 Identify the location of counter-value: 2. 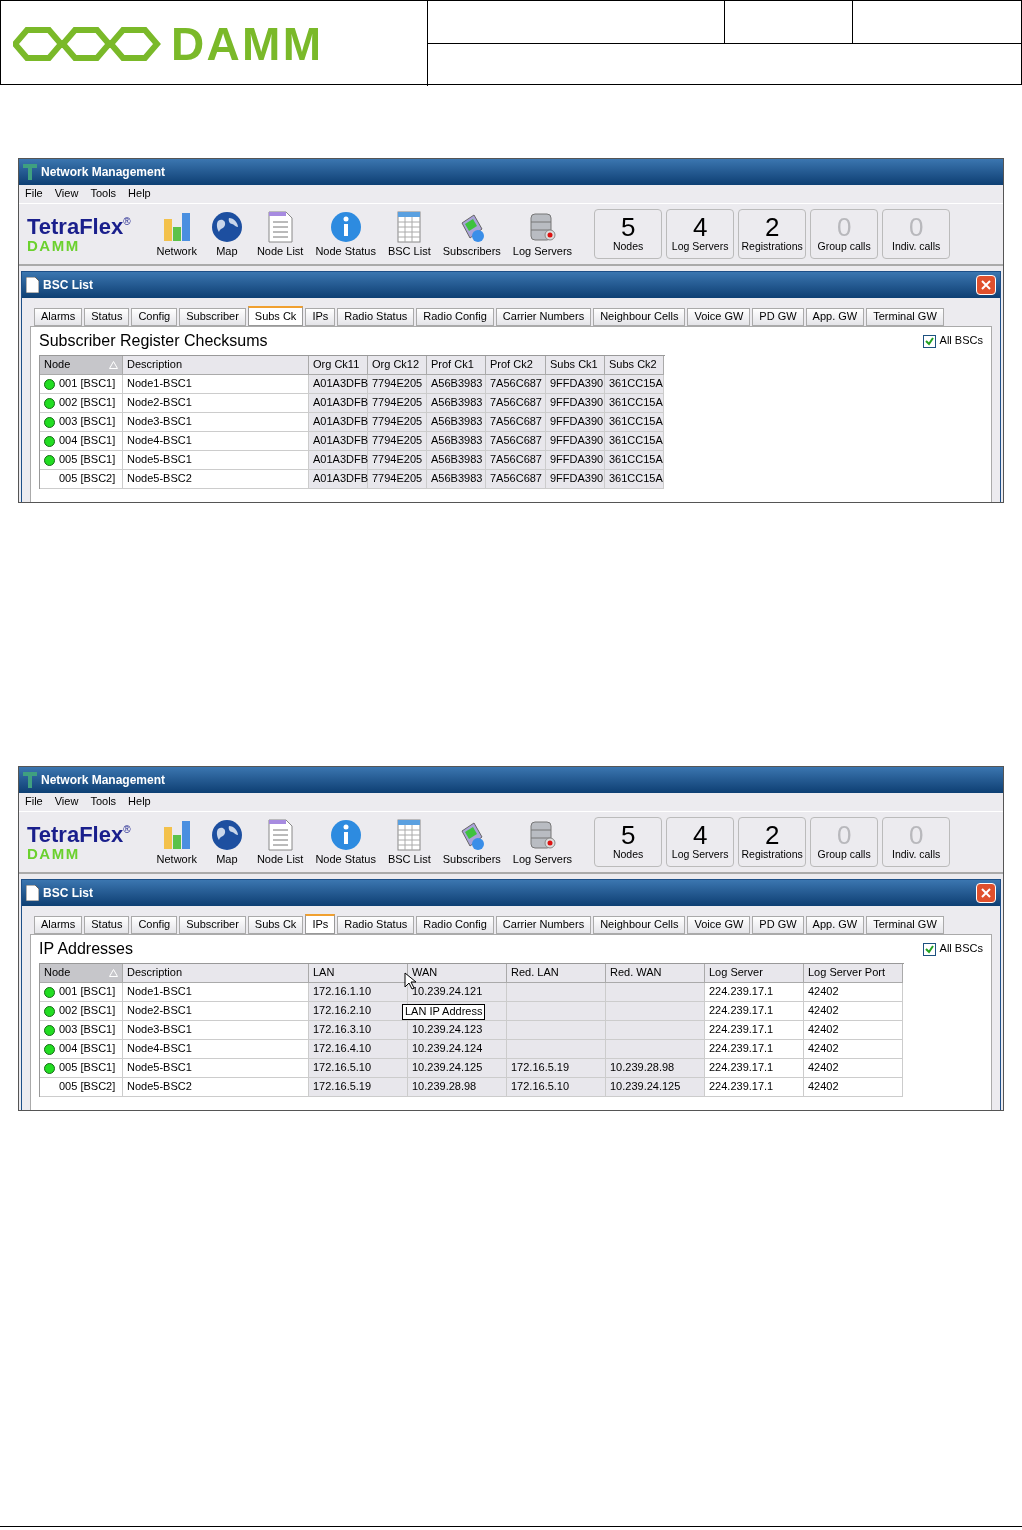
(772, 835).